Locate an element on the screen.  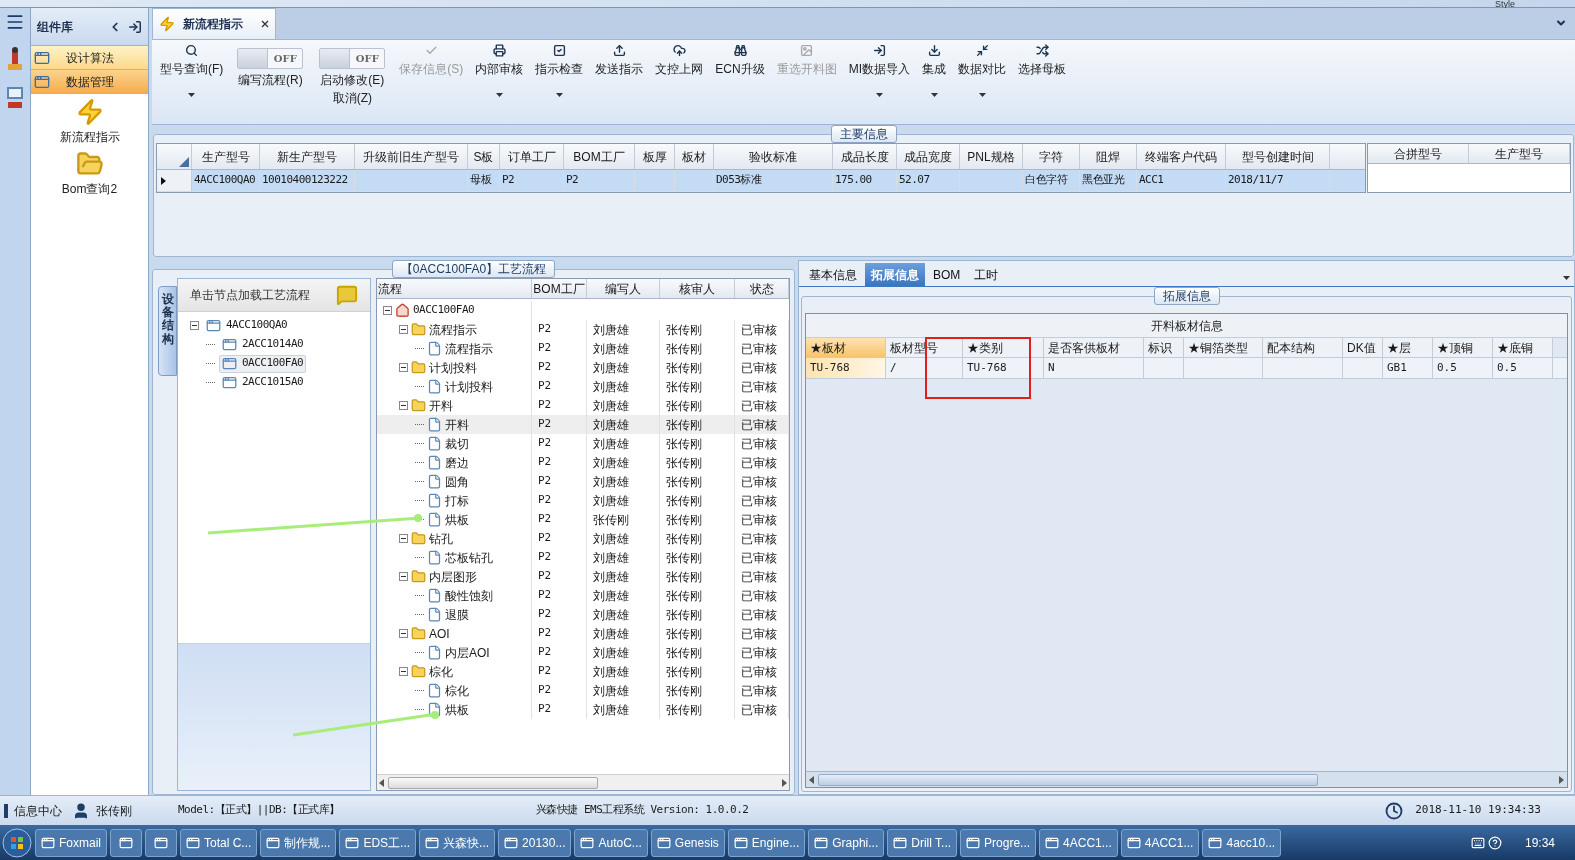
column-header: 字符 is located at coordinates (1051, 156).